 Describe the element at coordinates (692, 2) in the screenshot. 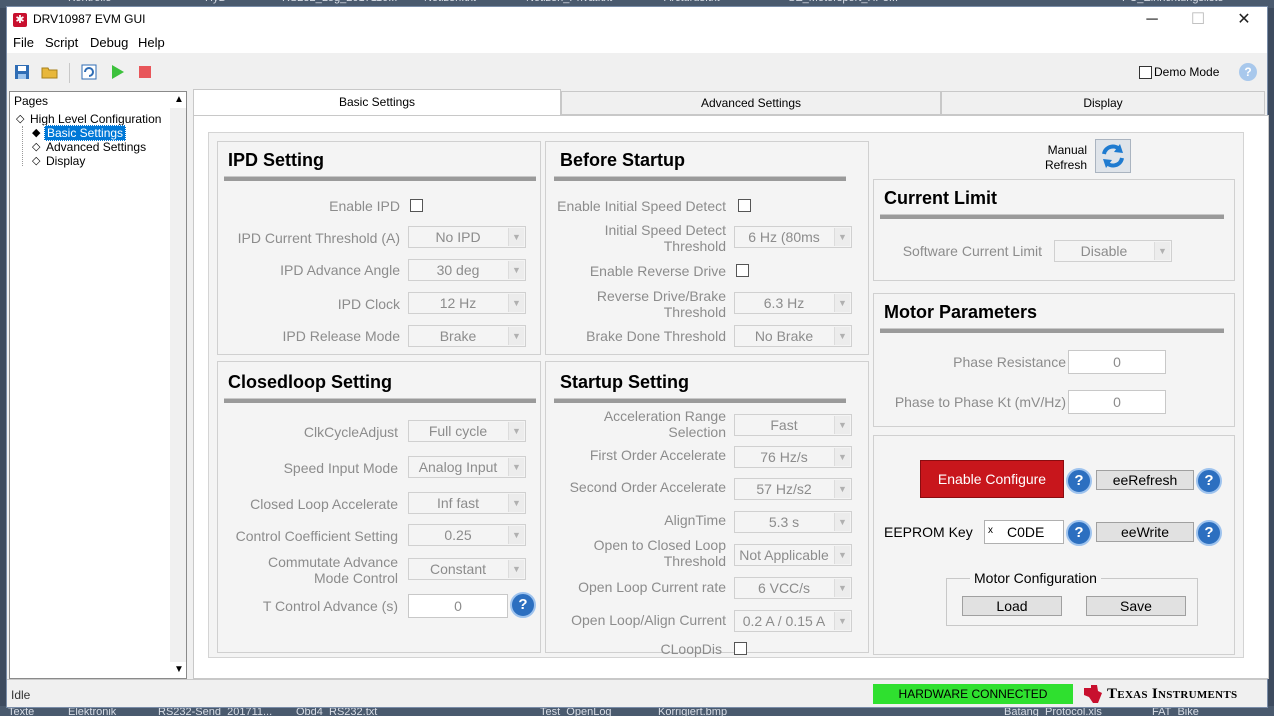

I see `desktop-icon-label: Arcturus.txt` at that location.